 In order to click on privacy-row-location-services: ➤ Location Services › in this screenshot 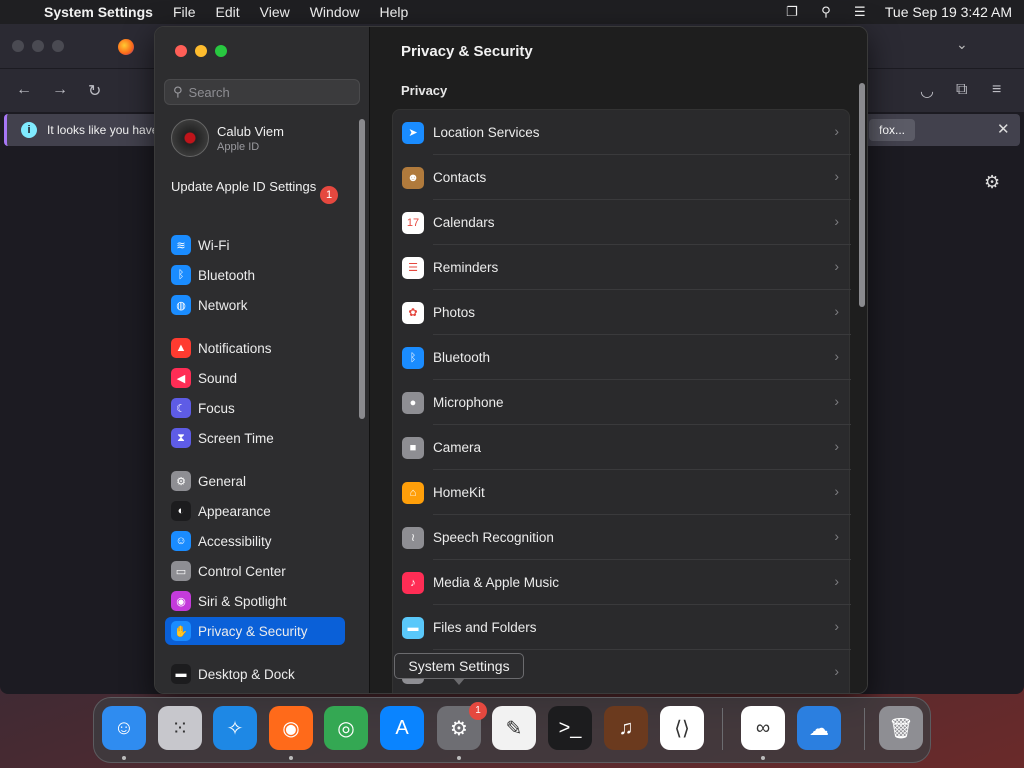, I will do `click(622, 132)`.